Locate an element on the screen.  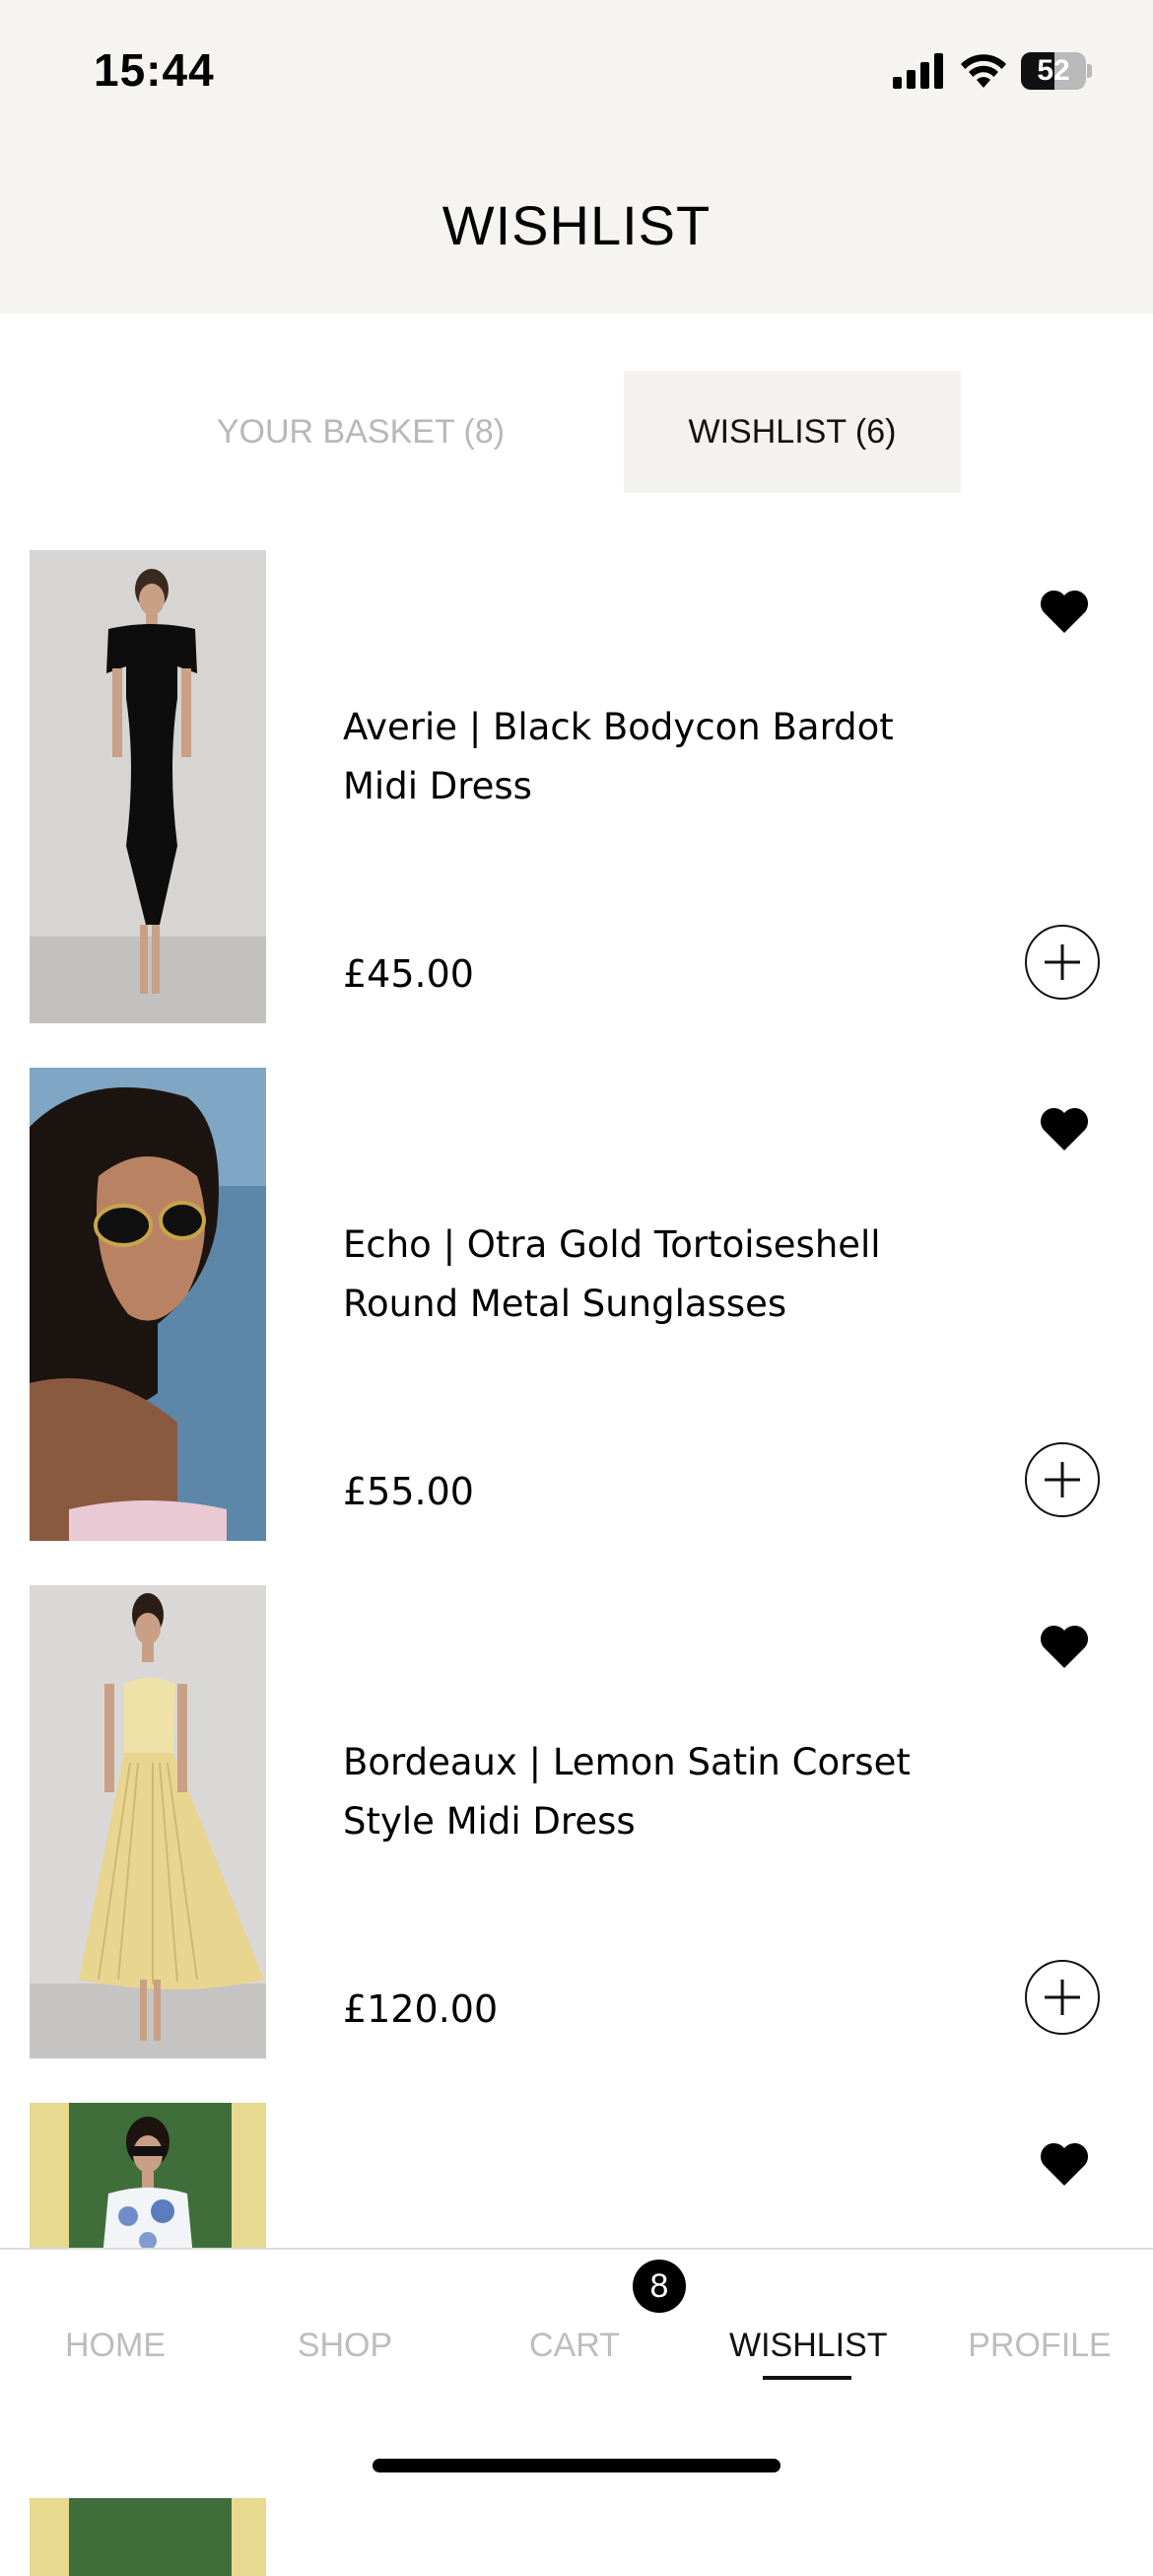
tab-your-basket: YOUR BASKET (8) is located at coordinates (361, 432).